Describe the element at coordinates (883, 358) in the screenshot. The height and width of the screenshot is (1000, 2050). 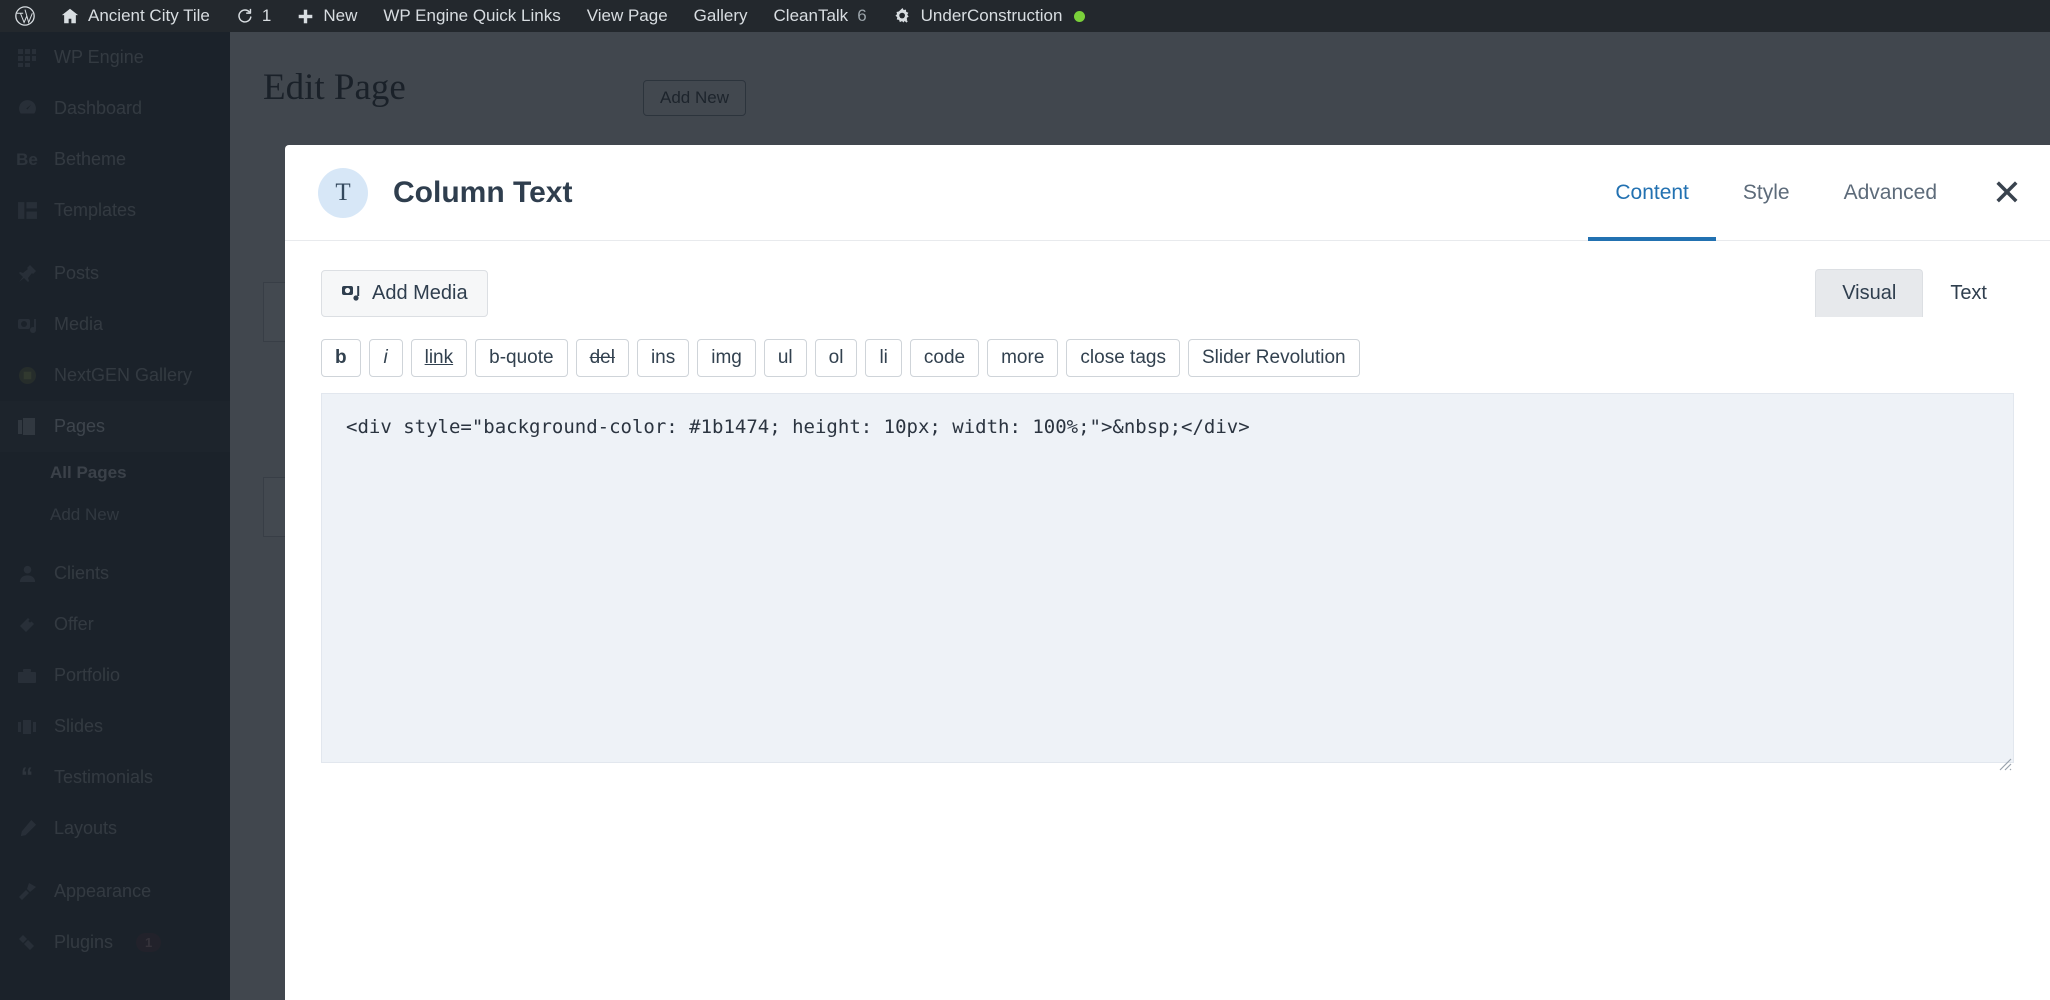
I see `quicktag-li: li` at that location.